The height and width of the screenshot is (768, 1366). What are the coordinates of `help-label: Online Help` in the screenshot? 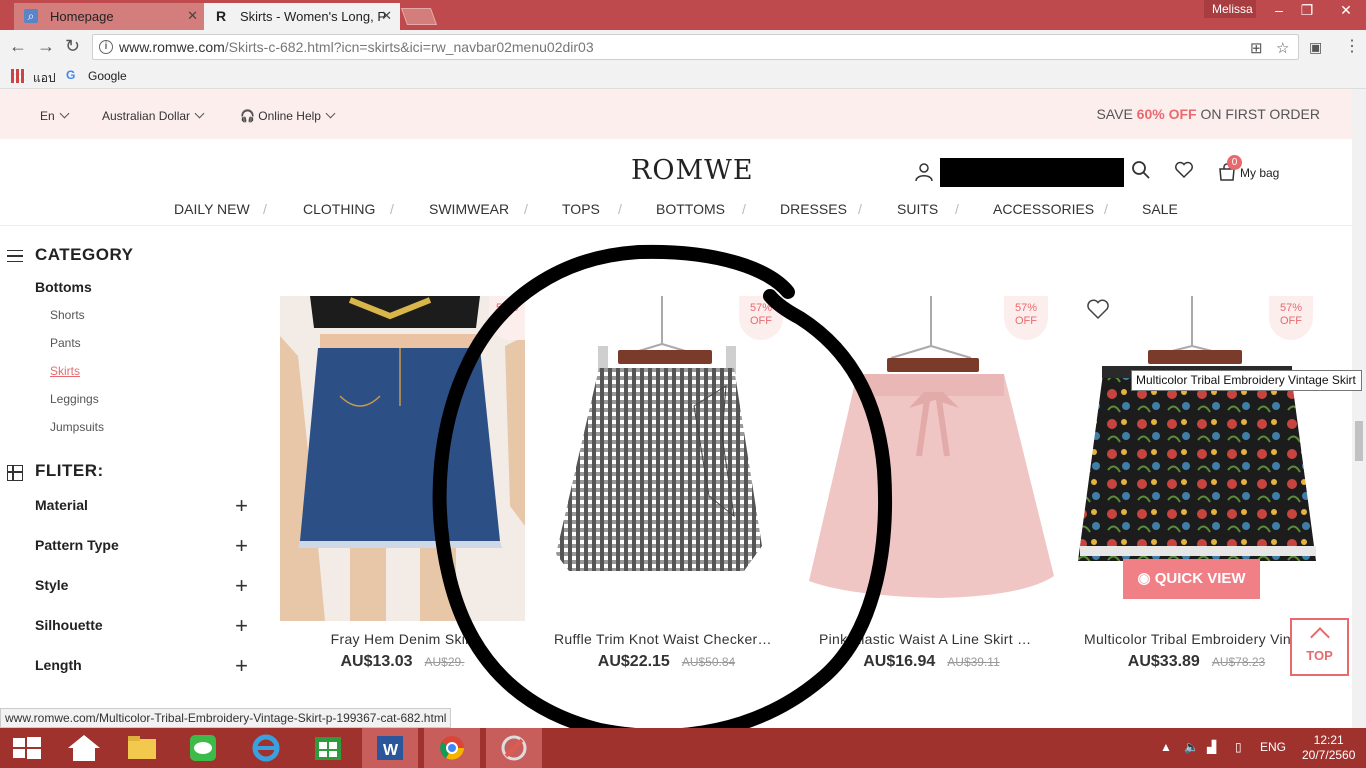 It's located at (289, 116).